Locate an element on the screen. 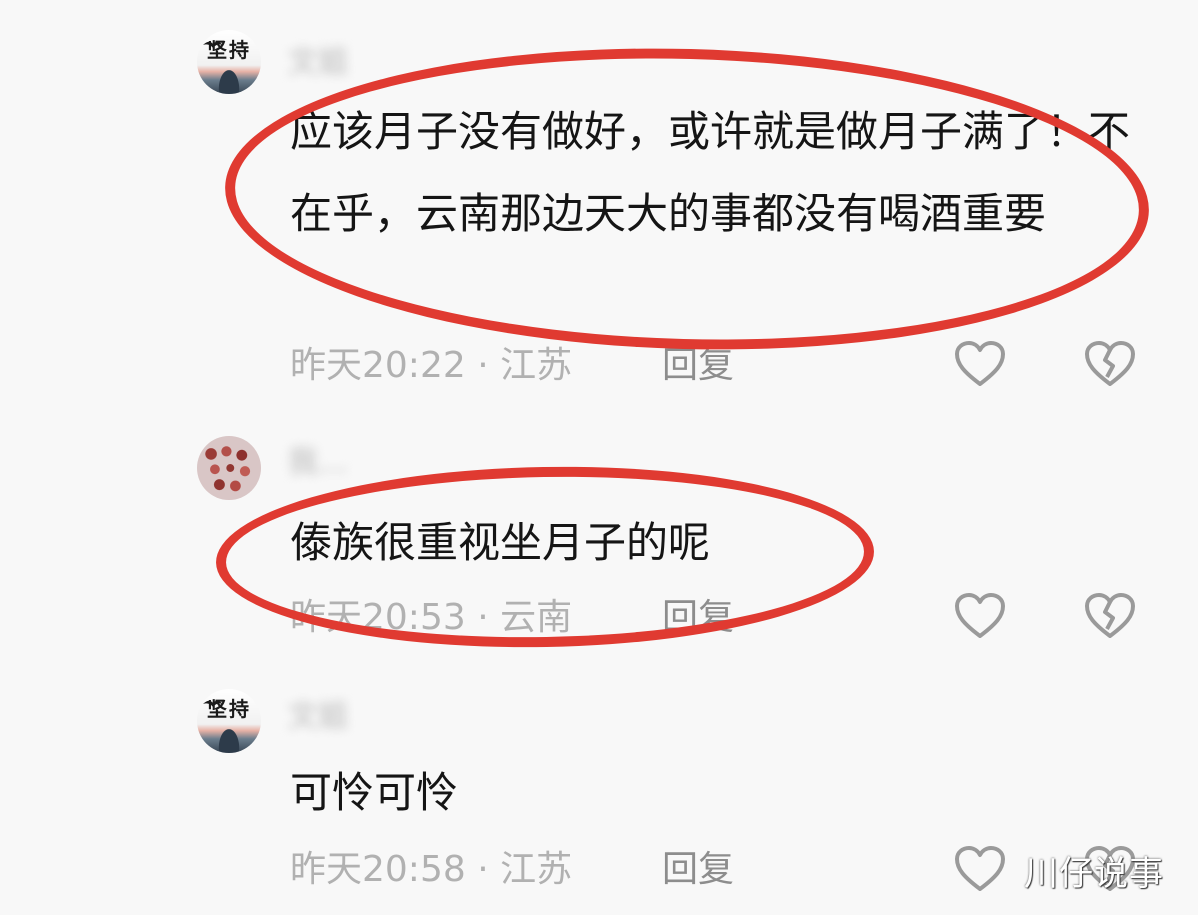 This screenshot has width=1198, height=915. watermark: 川仔说事 is located at coordinates (1094, 874).